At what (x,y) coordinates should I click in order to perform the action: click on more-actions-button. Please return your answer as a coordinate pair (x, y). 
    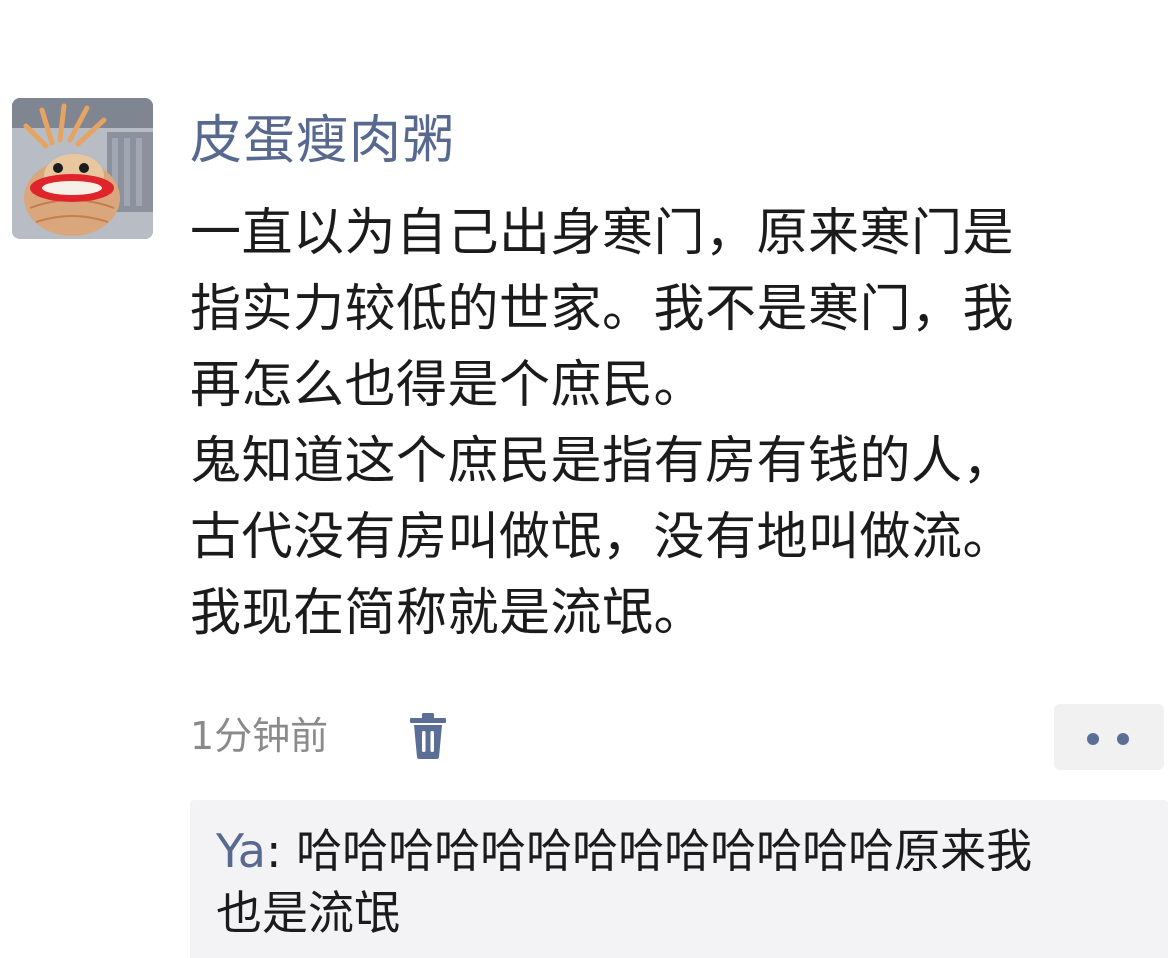
    Looking at the image, I should click on (1109, 737).